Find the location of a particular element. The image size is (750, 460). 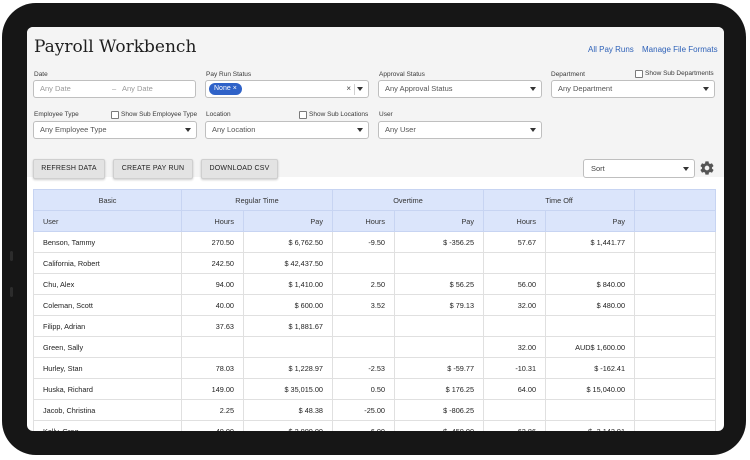

employee-type-value: Any Employee Type is located at coordinates (73, 129).